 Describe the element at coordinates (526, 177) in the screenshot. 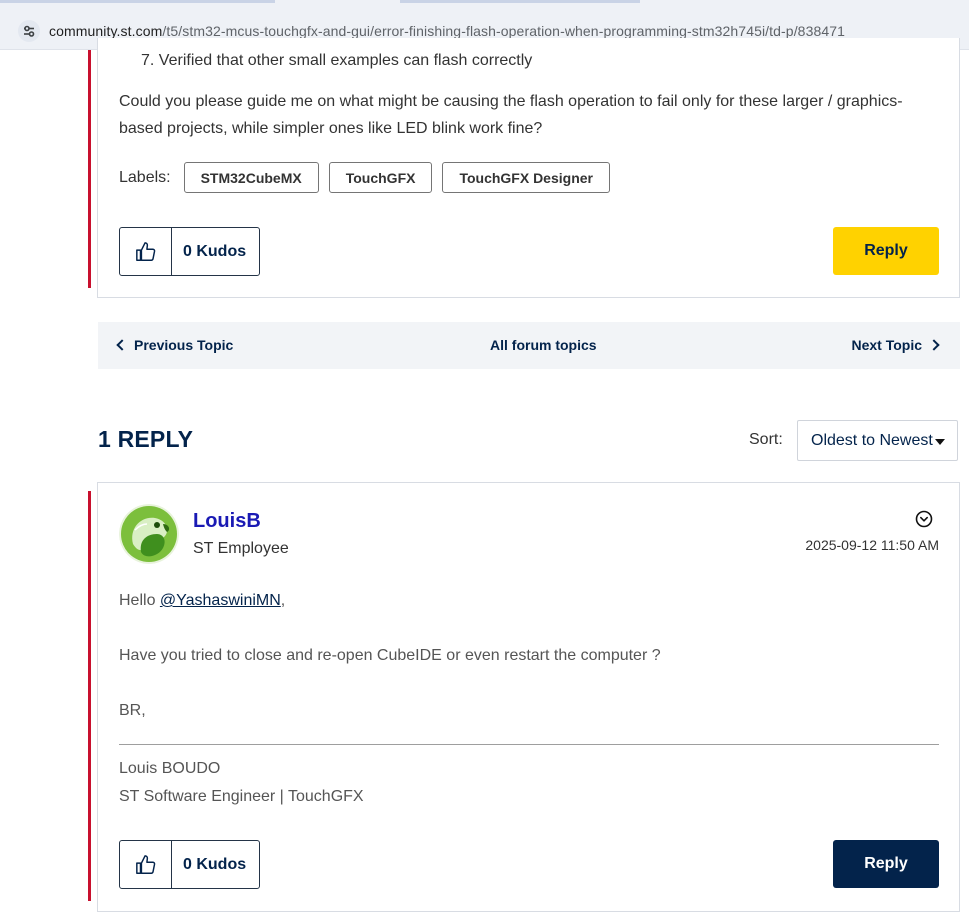

I see `label-chip-touchgfx-designer: TouchGFX Designer` at that location.